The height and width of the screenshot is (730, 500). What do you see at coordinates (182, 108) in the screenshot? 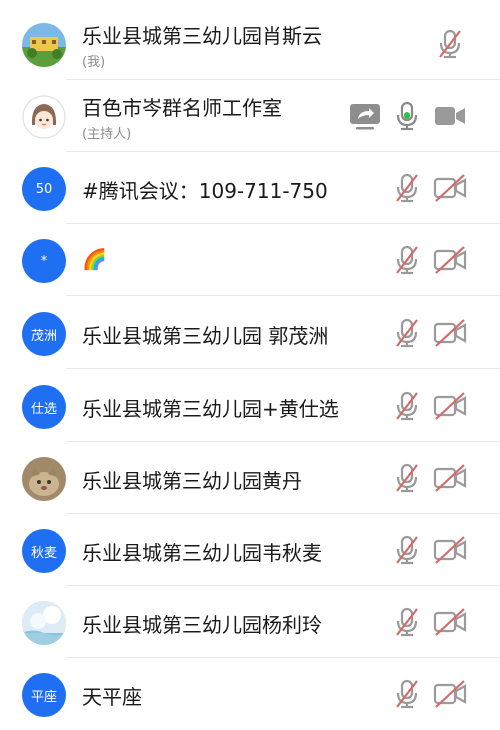
I see `participant-name: 百色市岑群名师工作室` at bounding box center [182, 108].